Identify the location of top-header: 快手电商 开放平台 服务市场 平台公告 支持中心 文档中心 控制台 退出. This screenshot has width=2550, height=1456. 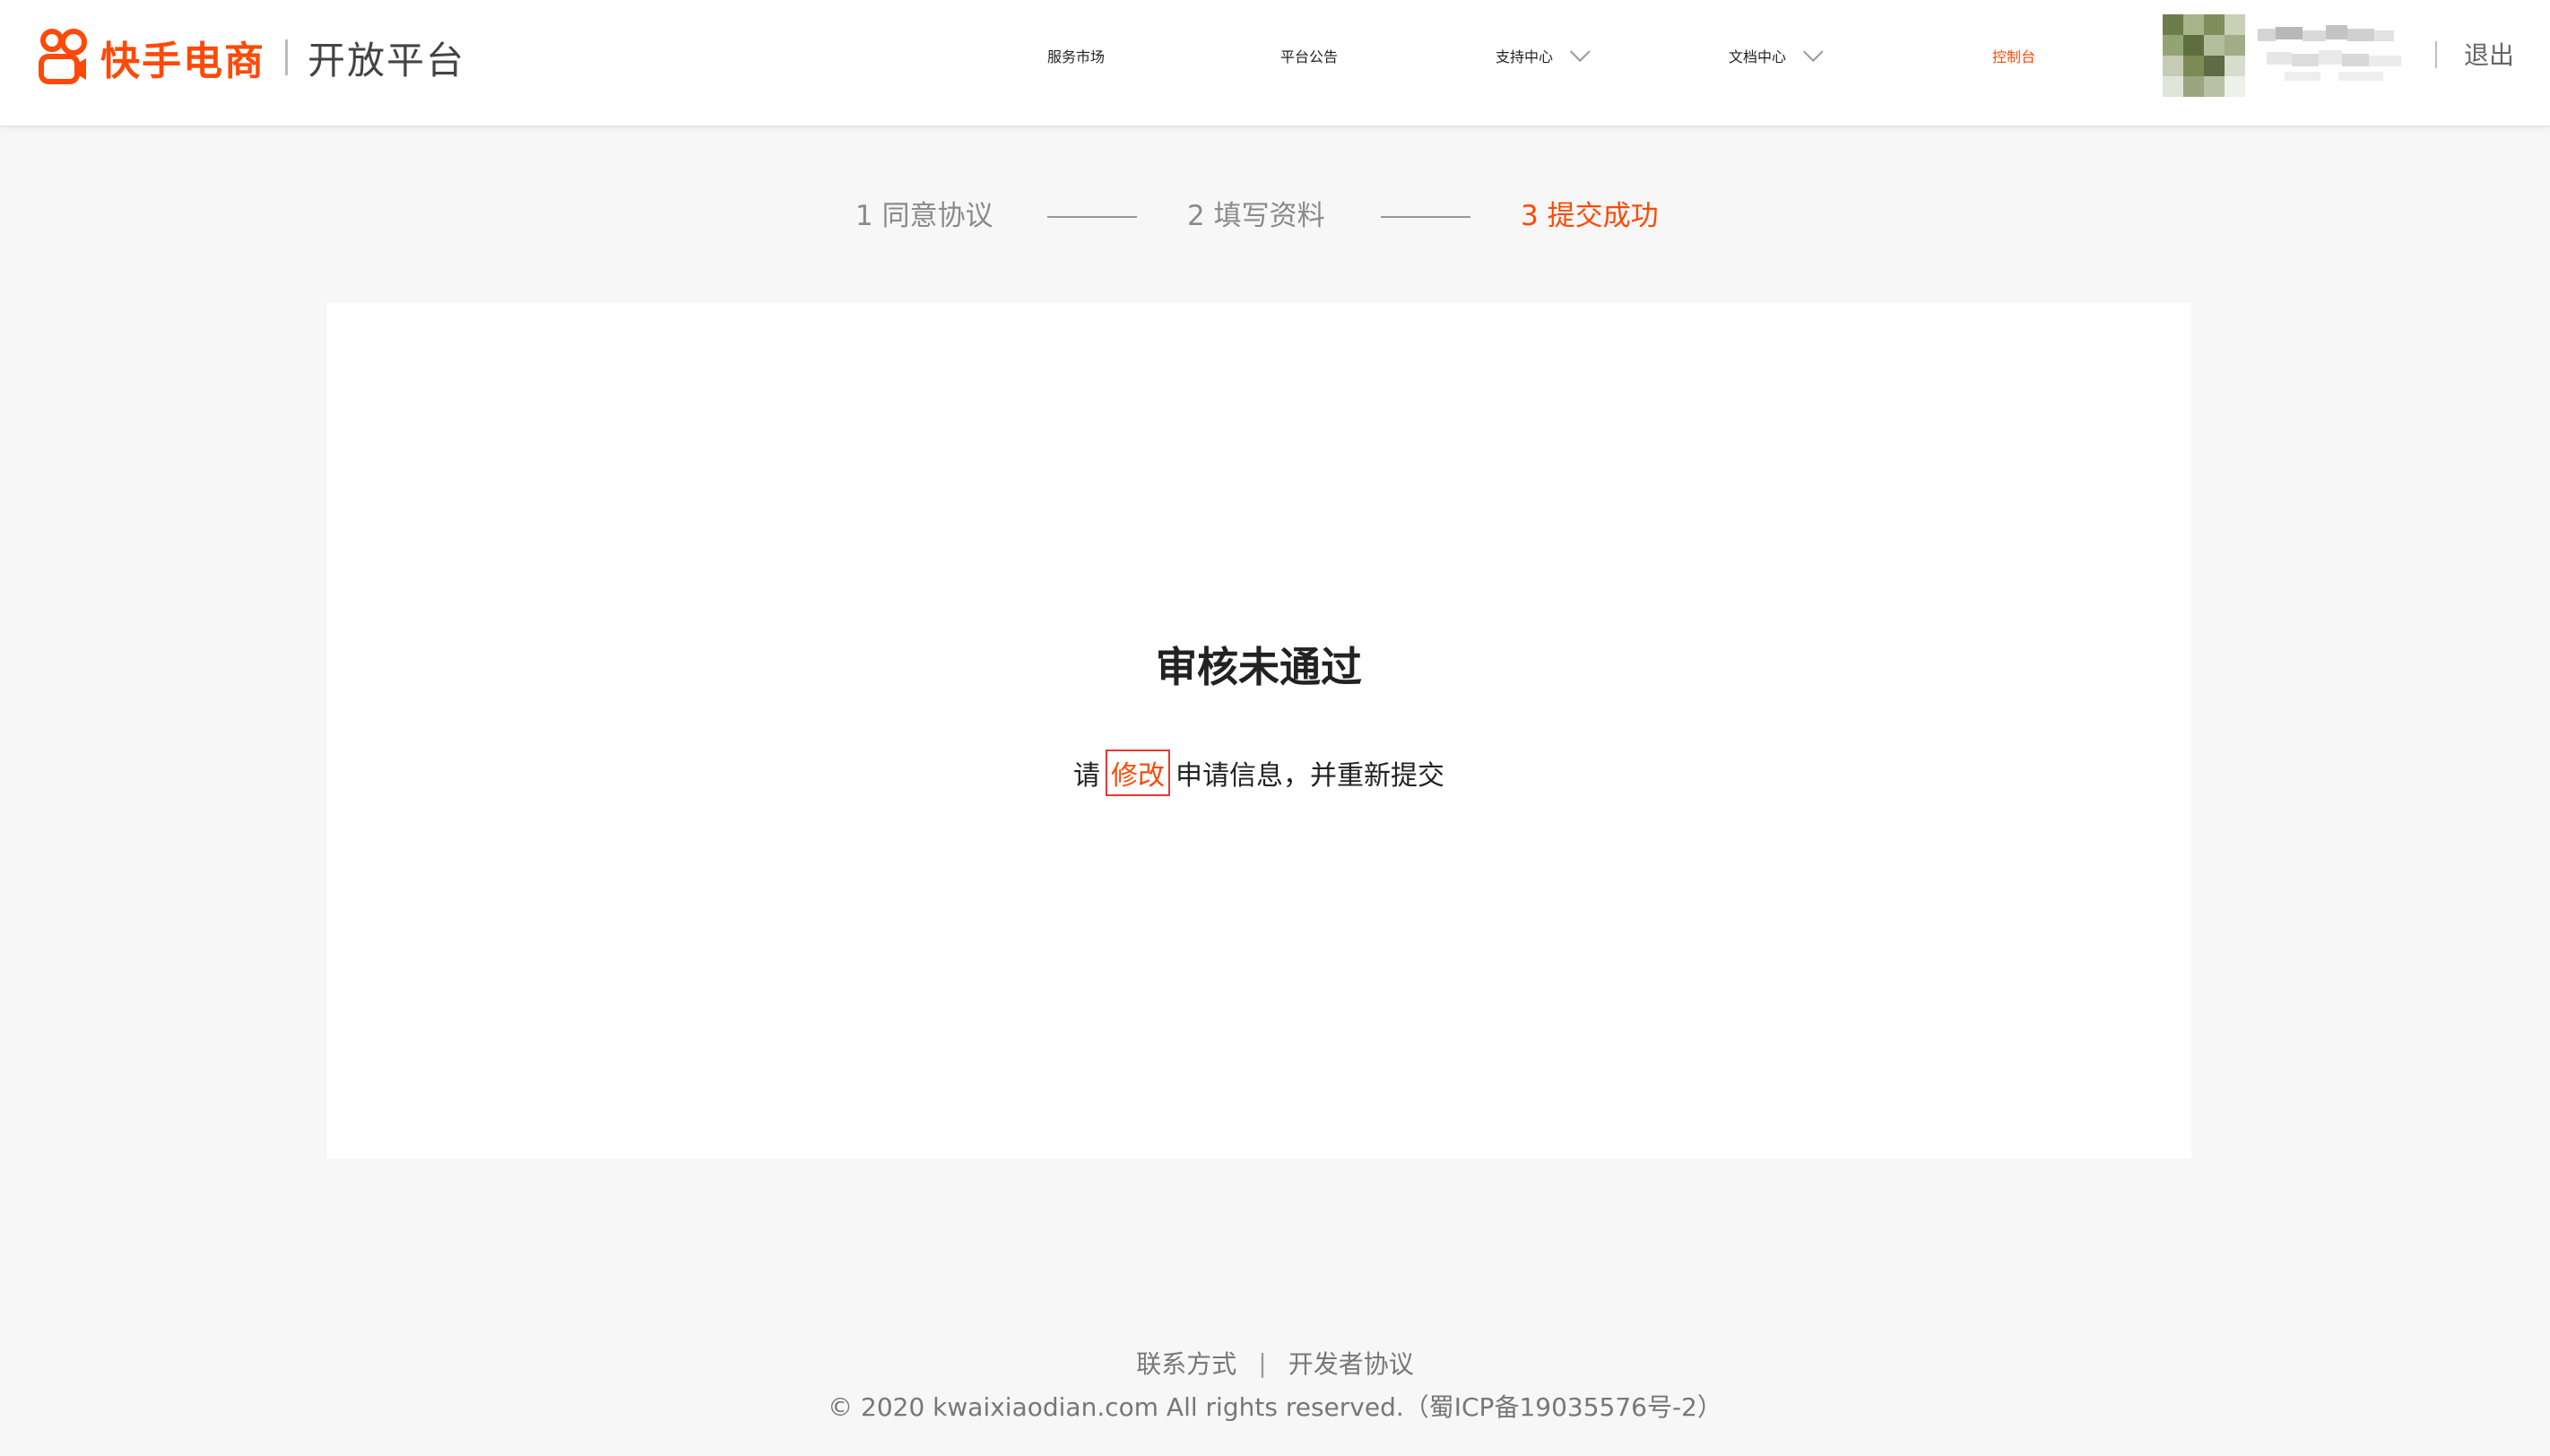
(1275, 64).